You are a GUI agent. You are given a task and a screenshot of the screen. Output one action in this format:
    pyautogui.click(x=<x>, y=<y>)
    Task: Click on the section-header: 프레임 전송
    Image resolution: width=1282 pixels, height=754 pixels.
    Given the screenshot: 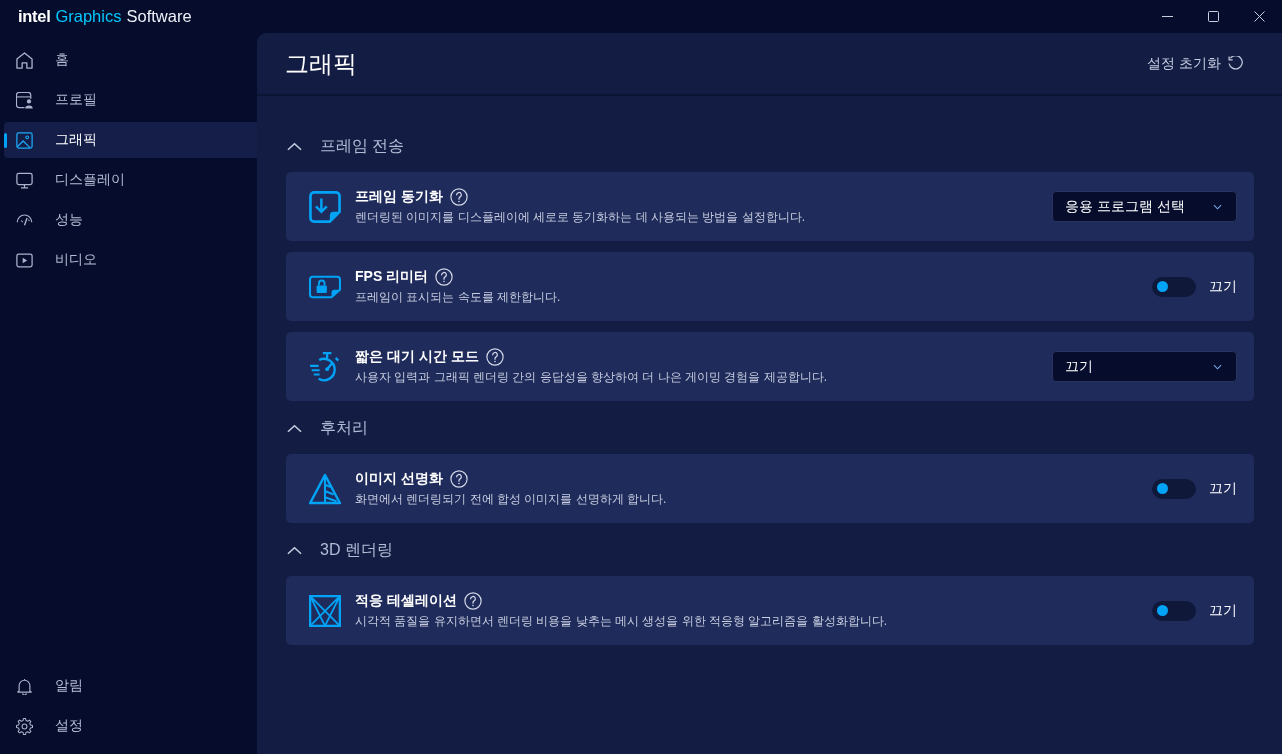 What is the action you would take?
    pyautogui.click(x=345, y=146)
    